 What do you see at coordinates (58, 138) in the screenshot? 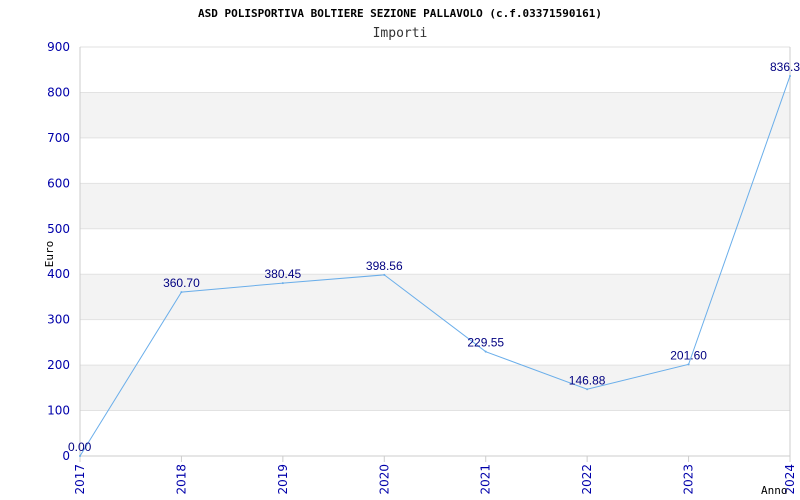
I see `y-tick-label: 700` at bounding box center [58, 138].